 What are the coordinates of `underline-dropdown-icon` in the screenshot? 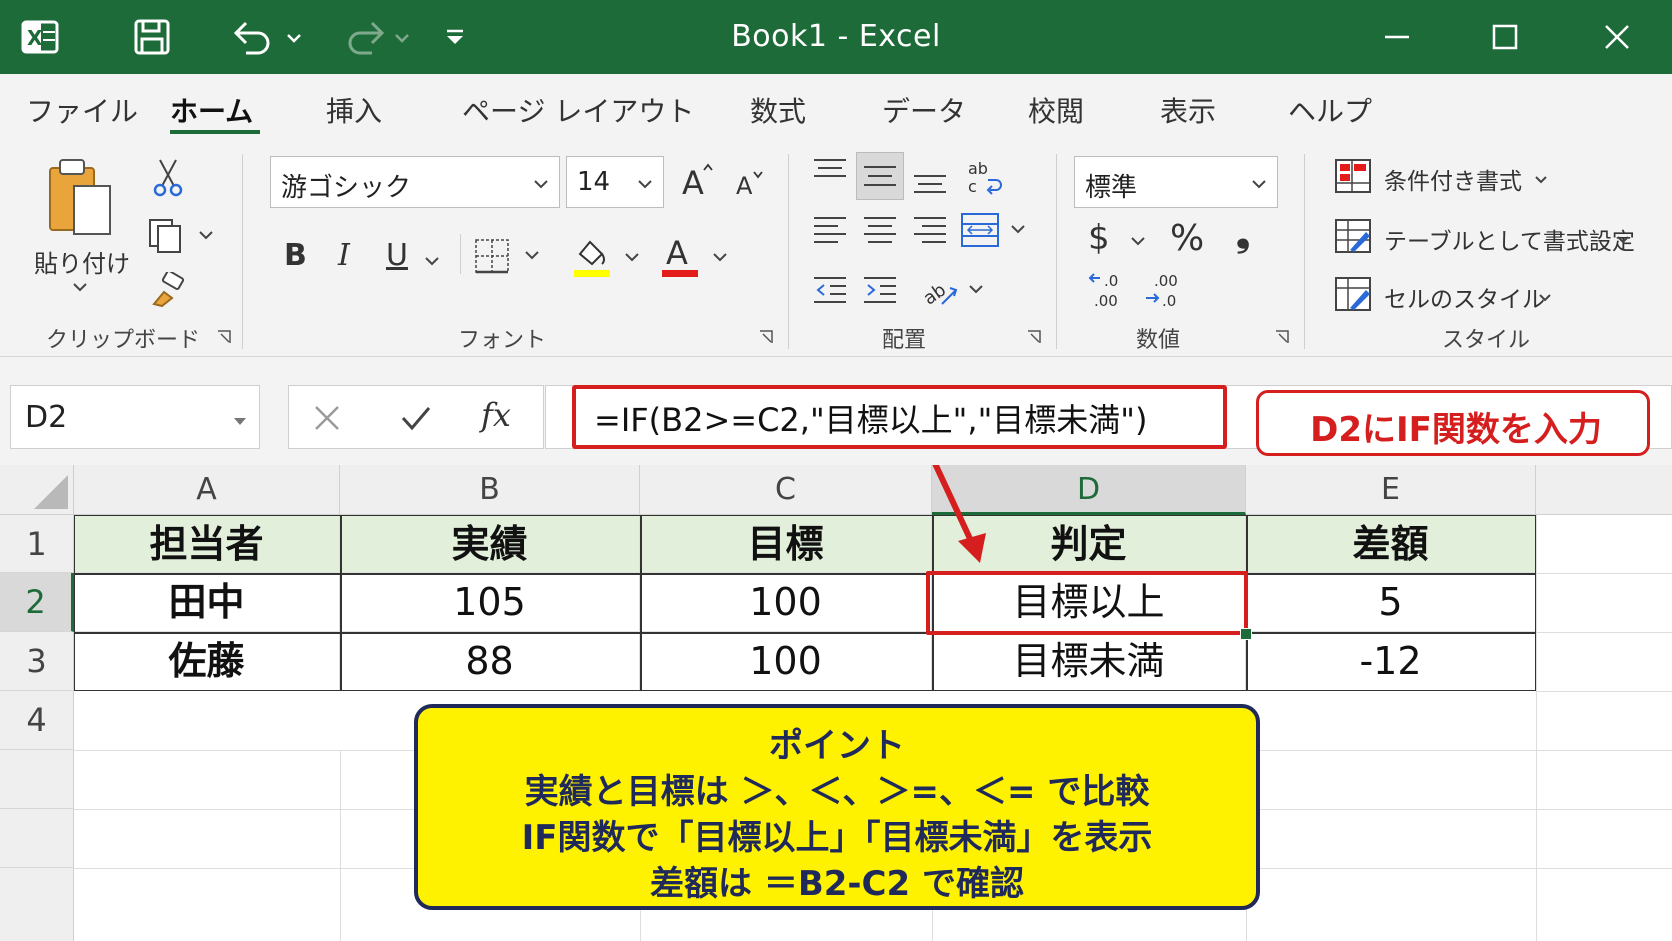 It's located at (432, 261).